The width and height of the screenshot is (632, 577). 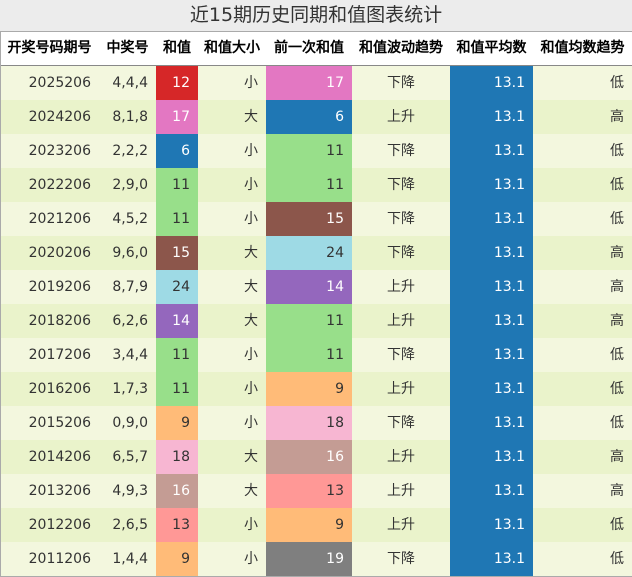 I want to click on table-row: 2019206 8,7,9 24 大 14 上升 13.1 高, so click(x=316, y=287).